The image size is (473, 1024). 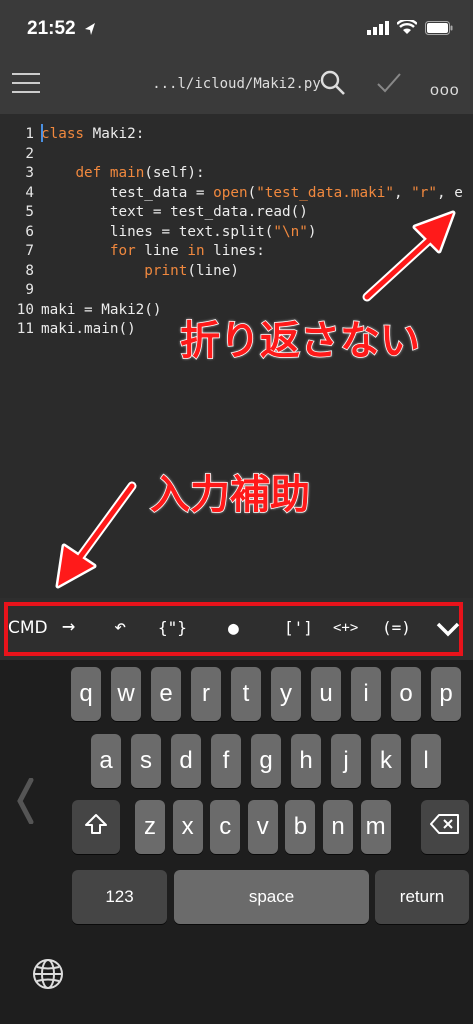 What do you see at coordinates (236, 29) in the screenshot?
I see `status-bar: 21:52` at bounding box center [236, 29].